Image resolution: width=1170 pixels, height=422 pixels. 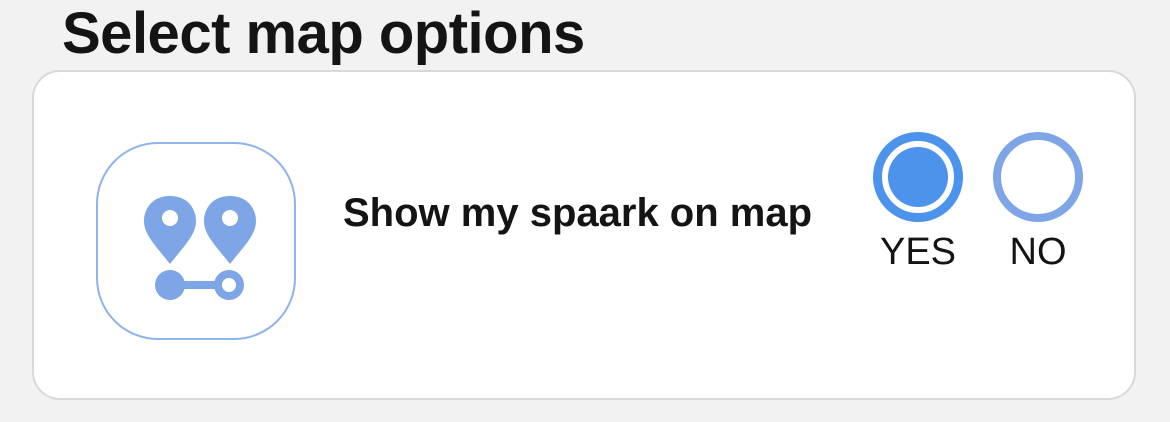 What do you see at coordinates (196, 241) in the screenshot?
I see `map-route-pins-icon` at bounding box center [196, 241].